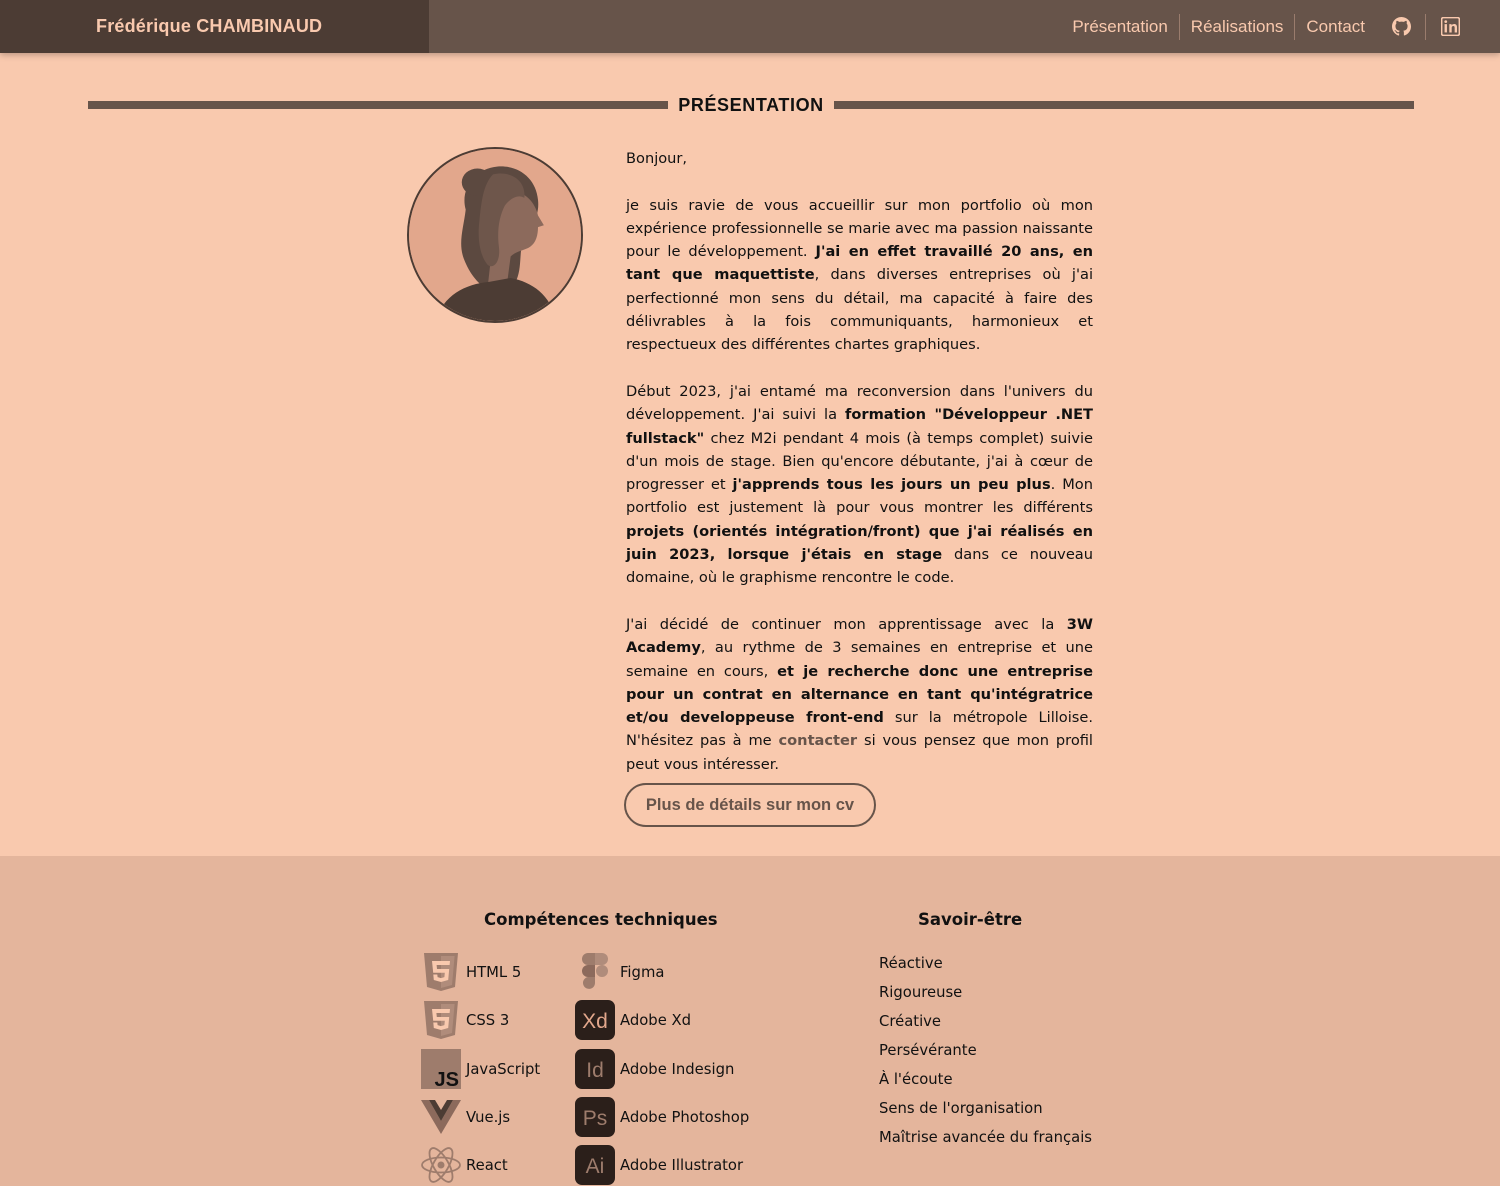  I want to click on linkedin-link, so click(1450, 27).